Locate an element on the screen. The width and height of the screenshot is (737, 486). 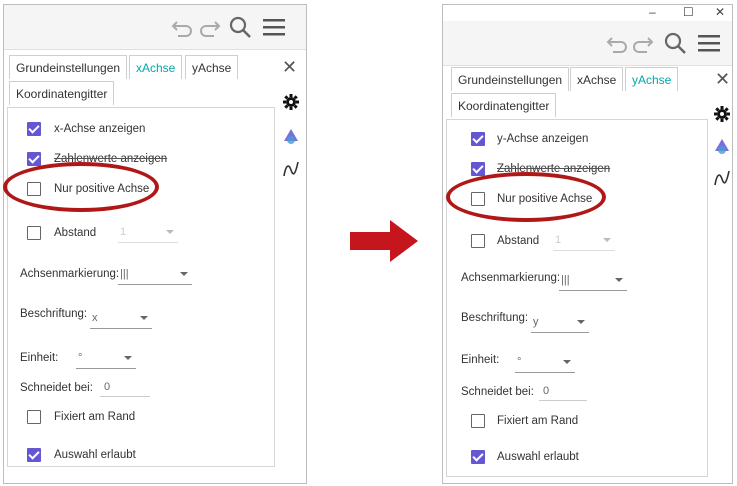
caption-value: x is located at coordinates (95, 318).